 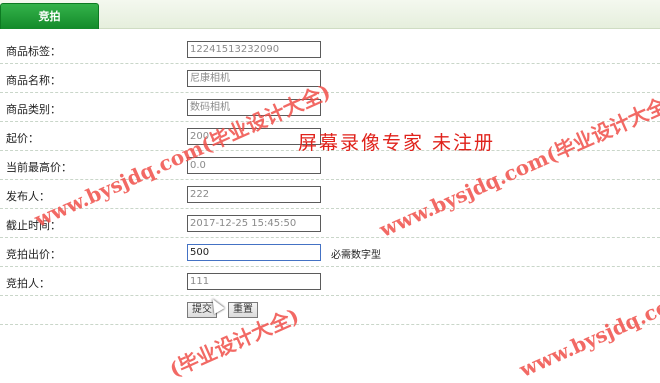 I want to click on form-row-bid-price: 竞拍出价： 必需数字型, so click(x=330, y=252).